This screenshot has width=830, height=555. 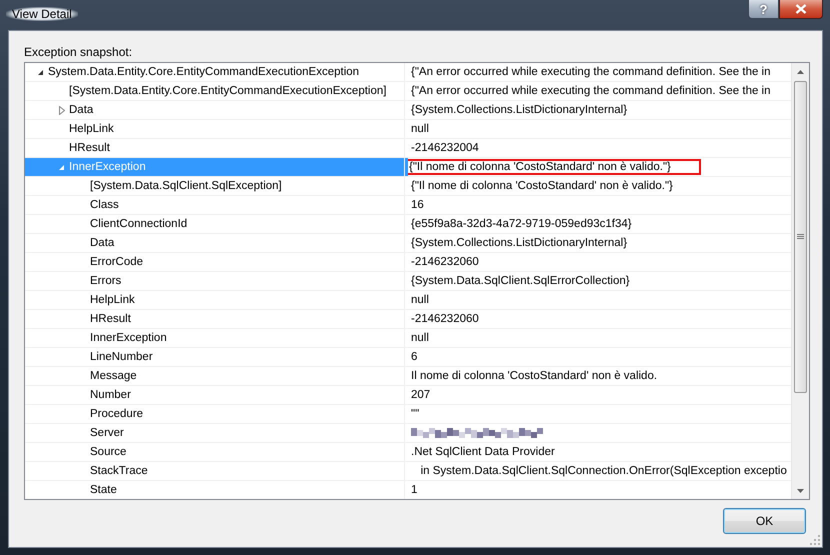 I want to click on property-name: [System.Data.SqlClient.SqlException], so click(x=186, y=186).